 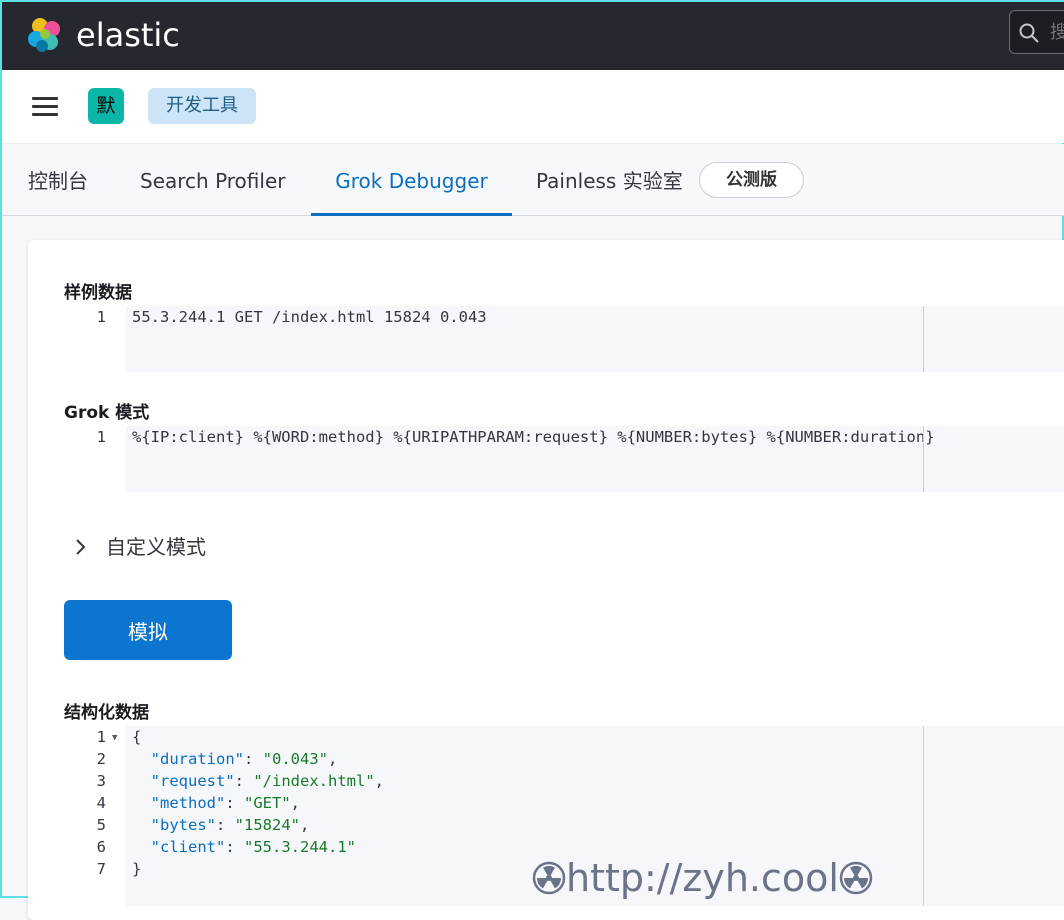 What do you see at coordinates (267, 825) in the screenshot?
I see `json-value: "15824"` at bounding box center [267, 825].